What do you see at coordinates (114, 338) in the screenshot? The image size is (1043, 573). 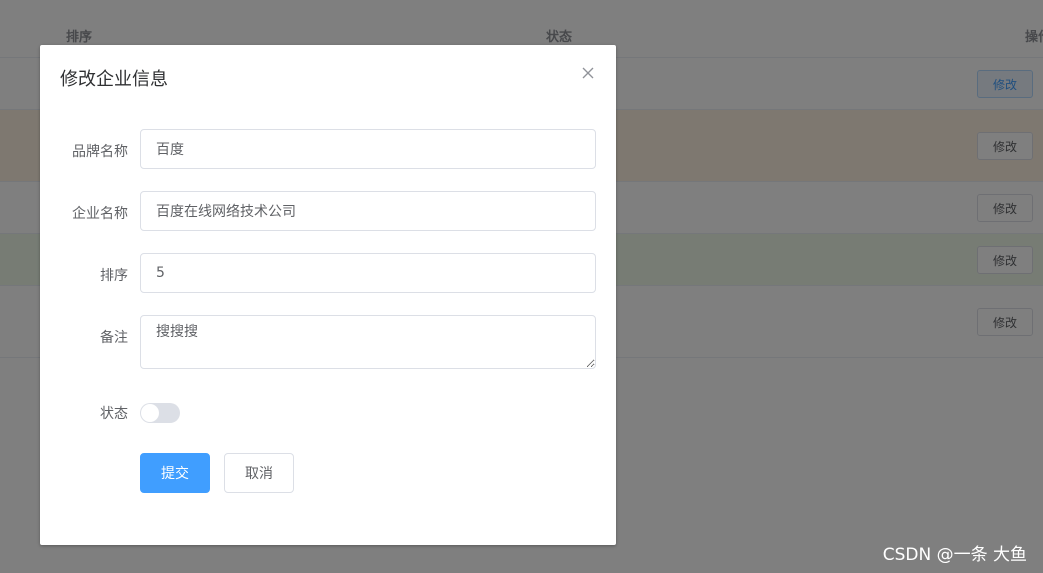 I see `description-label: 备注` at bounding box center [114, 338].